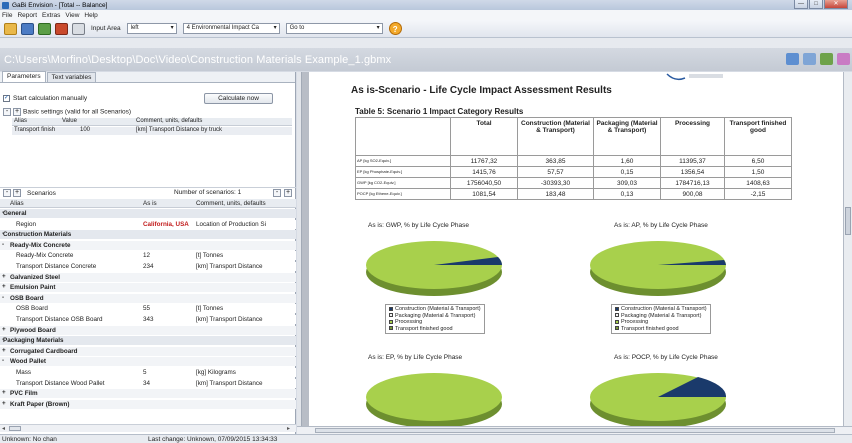 The width and height of the screenshot is (852, 443). I want to click on scroll-right-icon: ▸, so click(288, 428).